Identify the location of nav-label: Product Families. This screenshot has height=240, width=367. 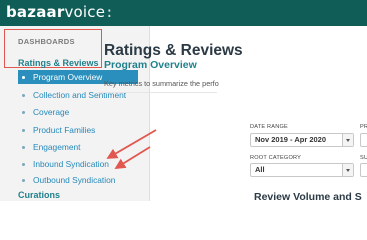
(64, 130).